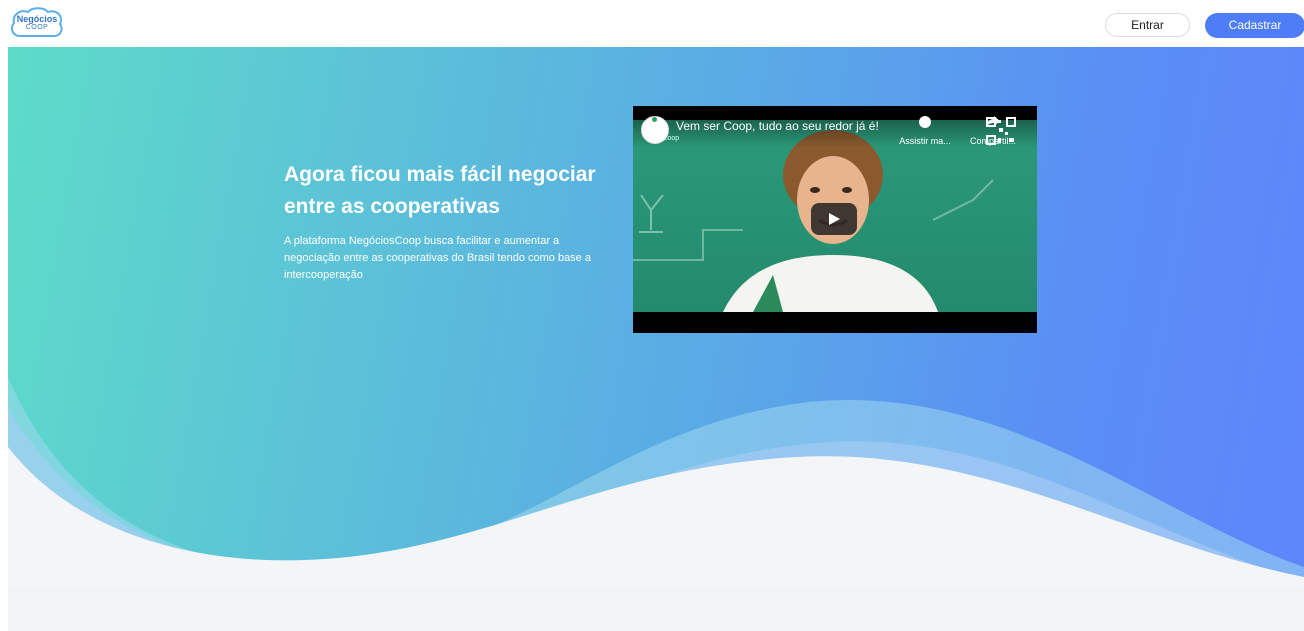  What do you see at coordinates (672, 138) in the screenshot?
I see `video-channel-name: coop` at bounding box center [672, 138].